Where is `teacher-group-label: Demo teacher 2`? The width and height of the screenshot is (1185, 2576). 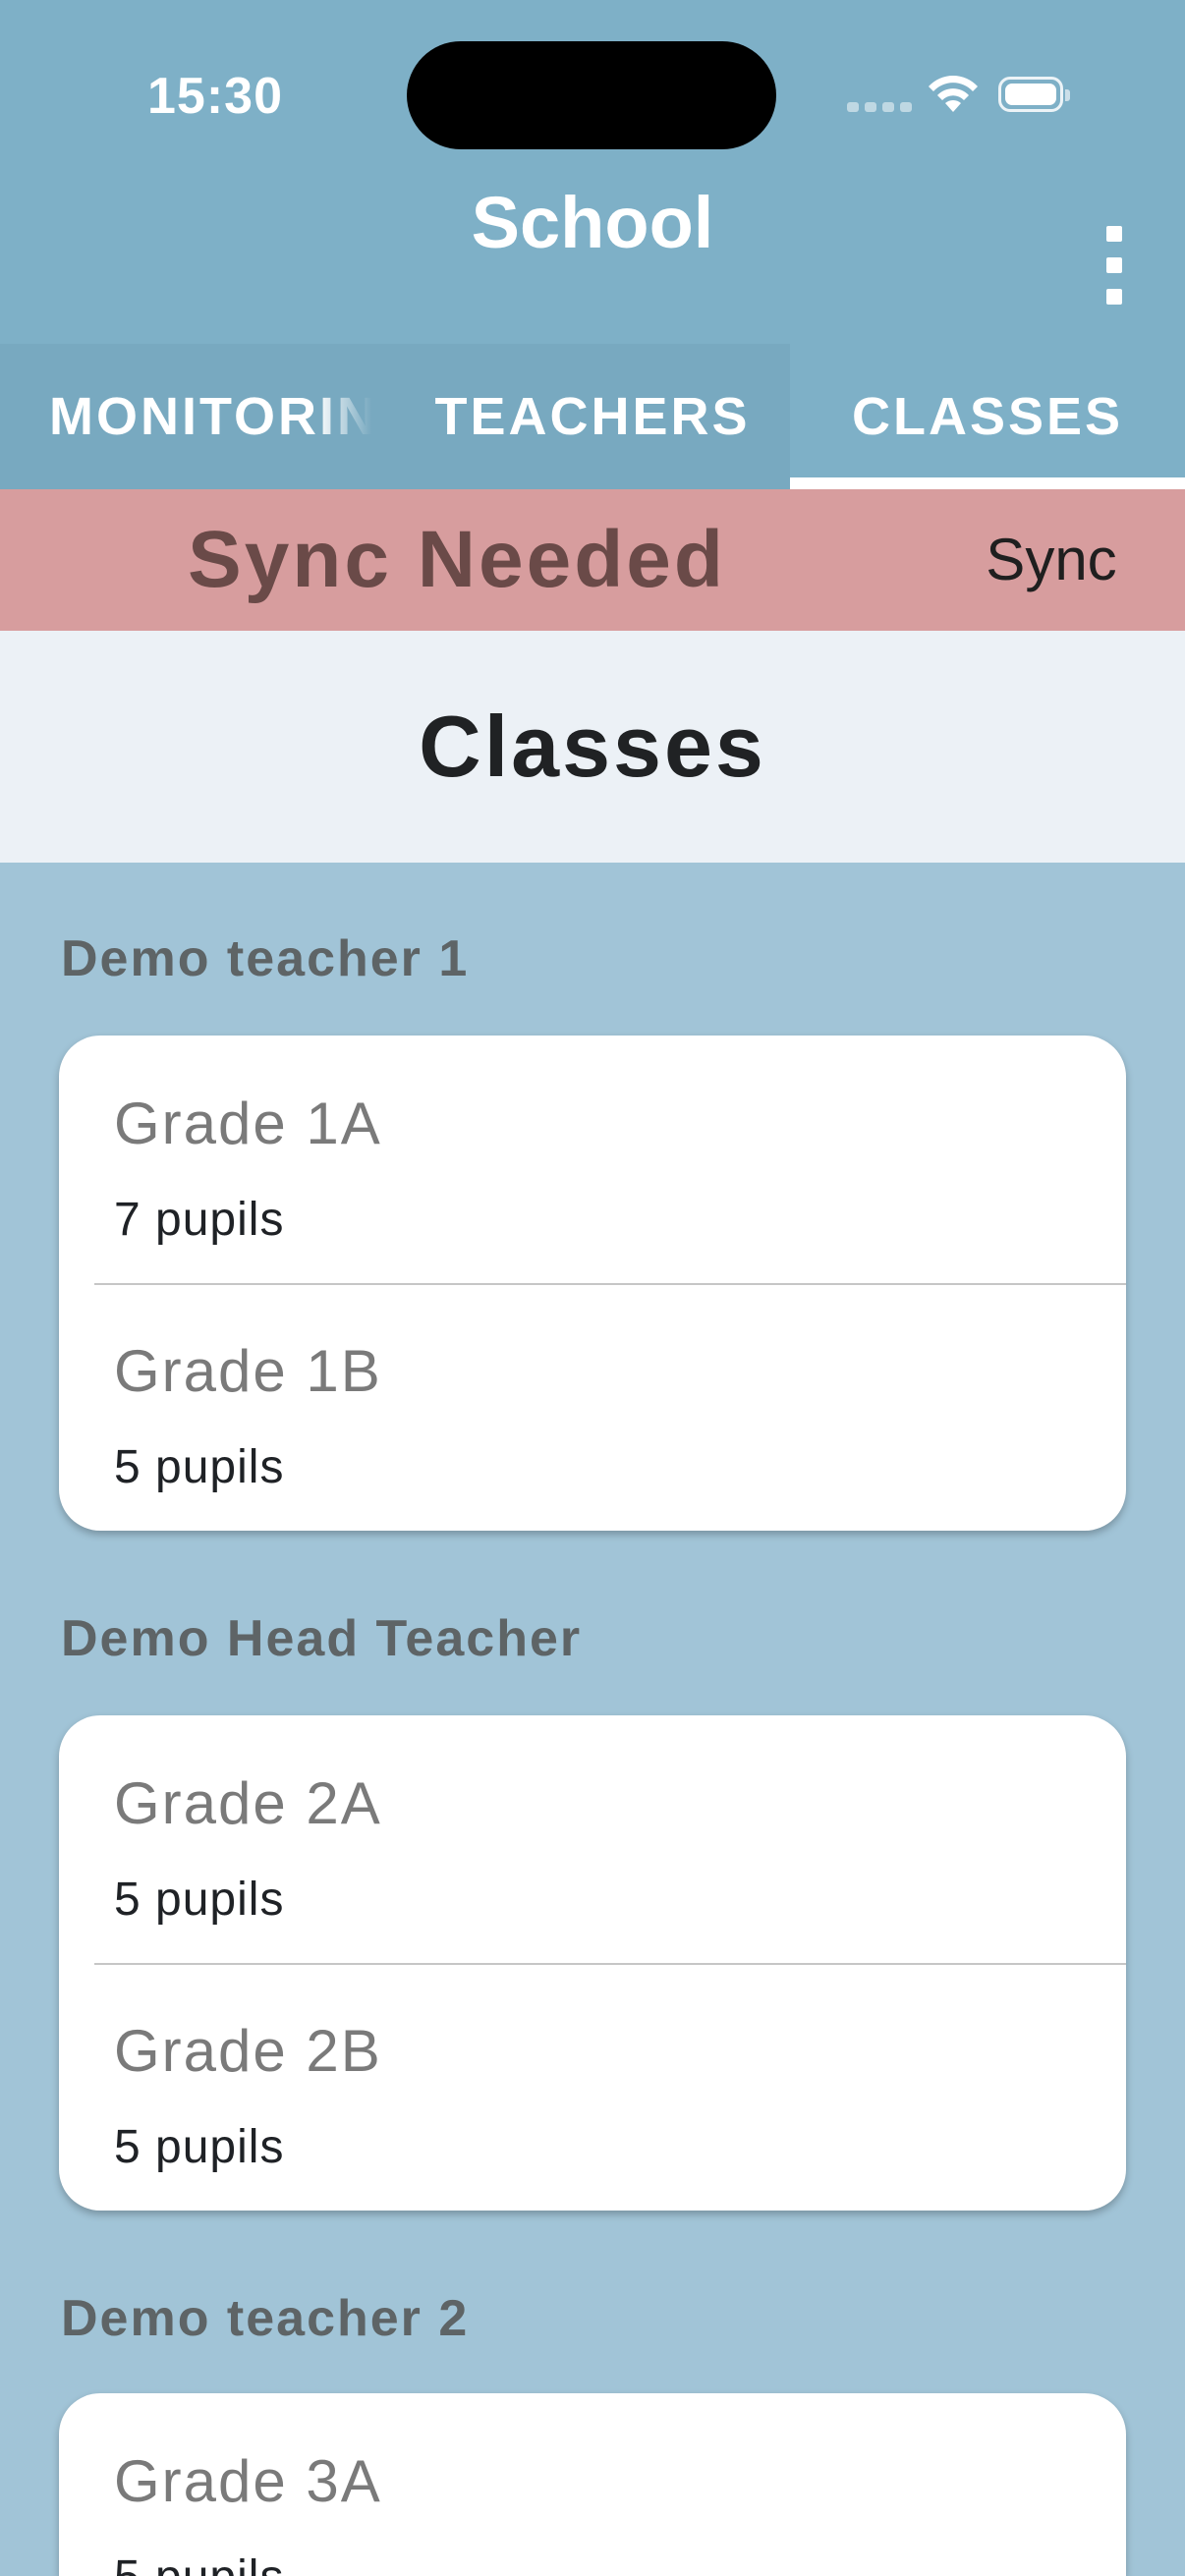 teacher-group-label: Demo teacher 2 is located at coordinates (265, 2318).